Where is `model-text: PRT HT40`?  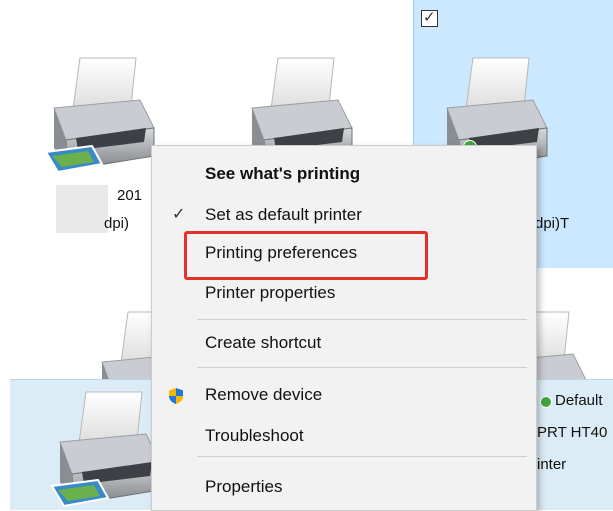 model-text: PRT HT40 is located at coordinates (572, 432).